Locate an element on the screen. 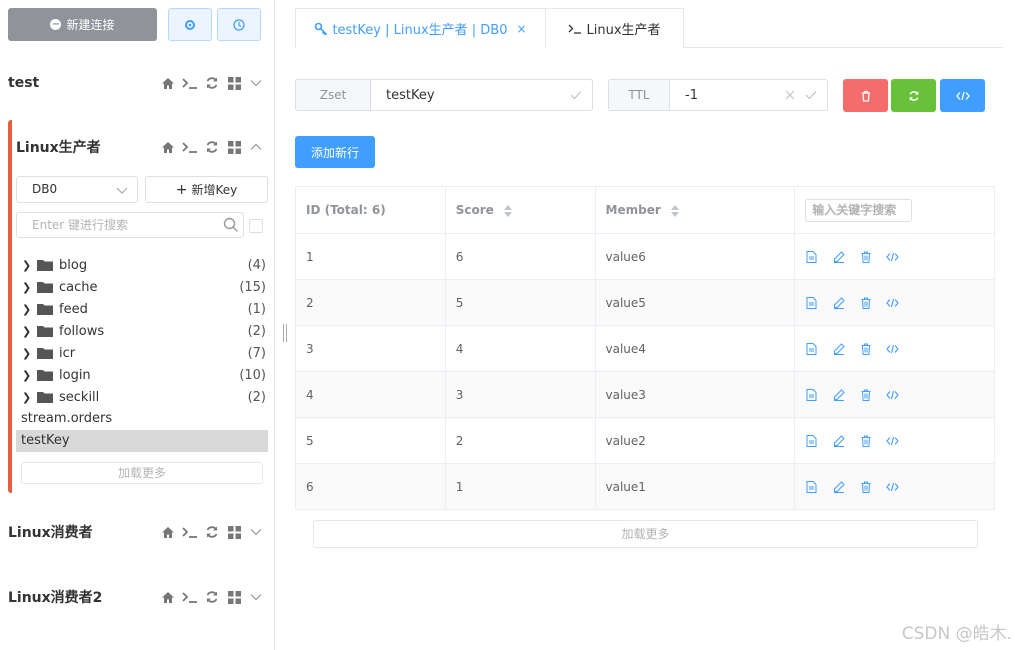  cell-score: 2 is located at coordinates (520, 440).